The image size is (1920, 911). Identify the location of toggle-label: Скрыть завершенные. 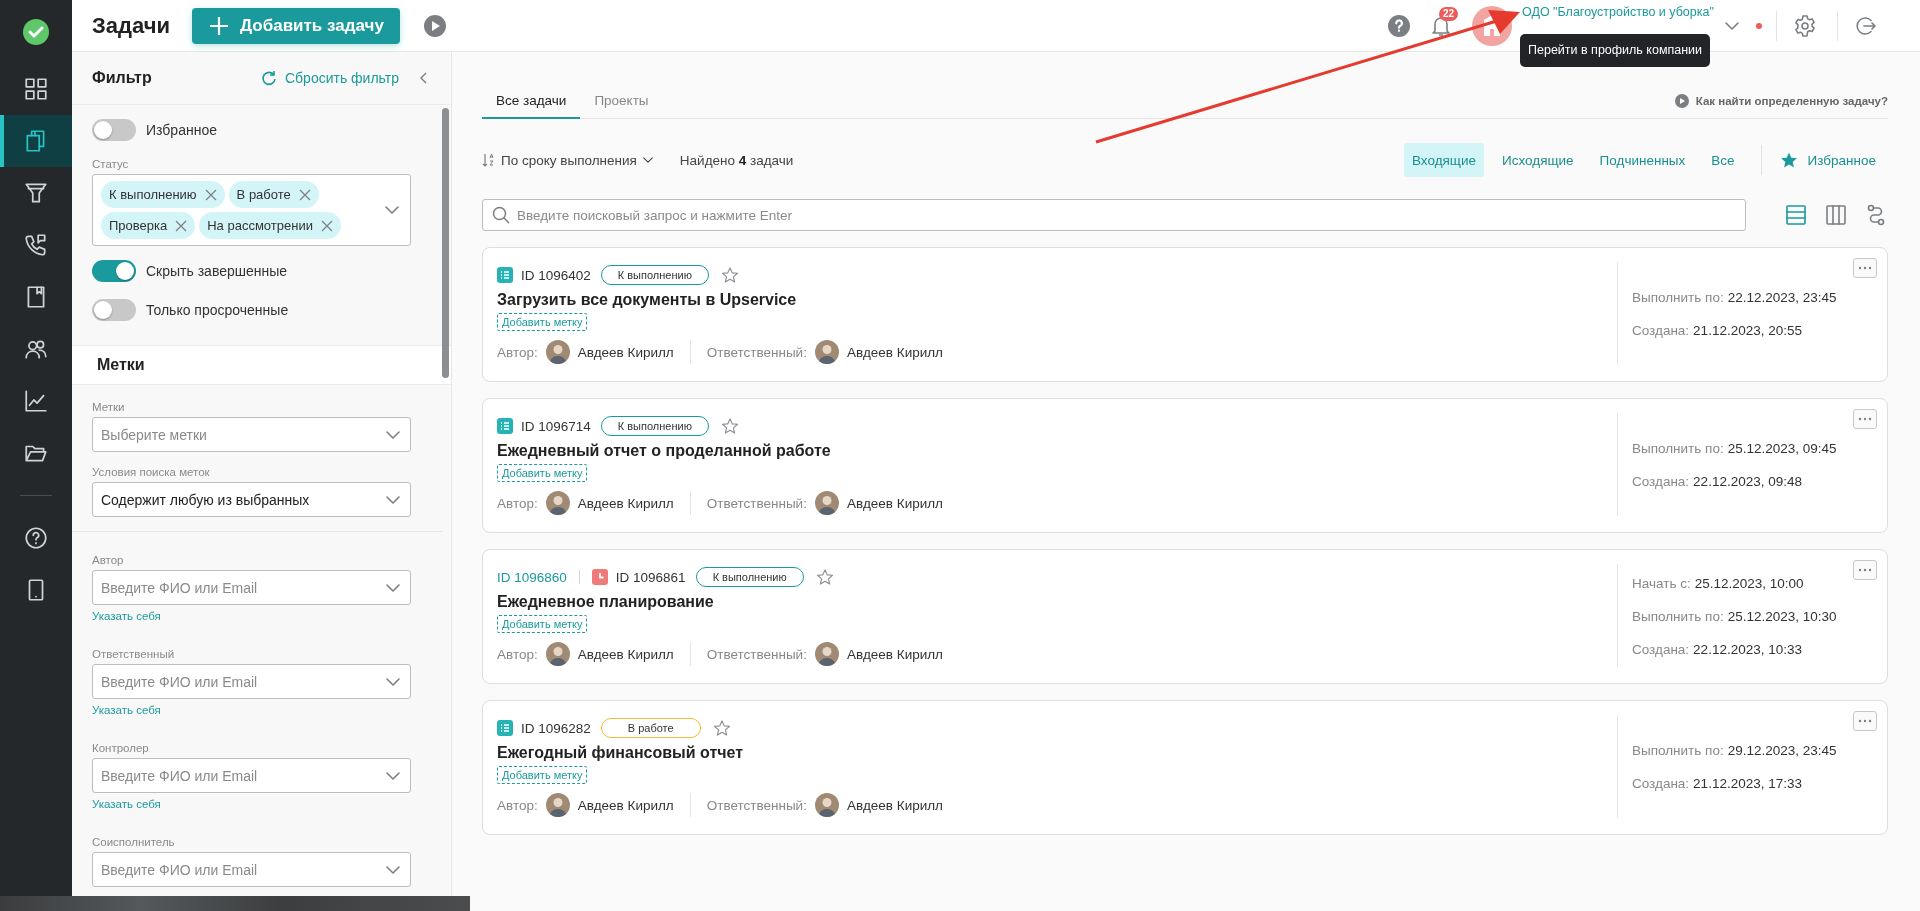
(217, 271).